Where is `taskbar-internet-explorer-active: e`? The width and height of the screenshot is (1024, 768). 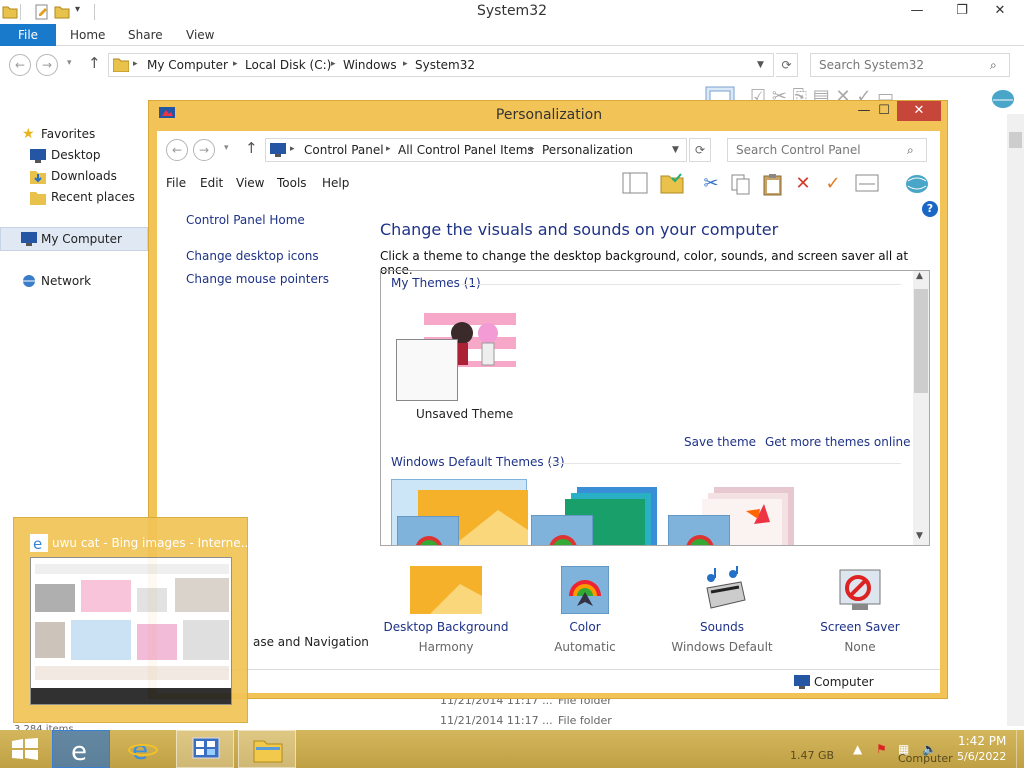
taskbar-internet-explorer-active: e is located at coordinates (81, 749).